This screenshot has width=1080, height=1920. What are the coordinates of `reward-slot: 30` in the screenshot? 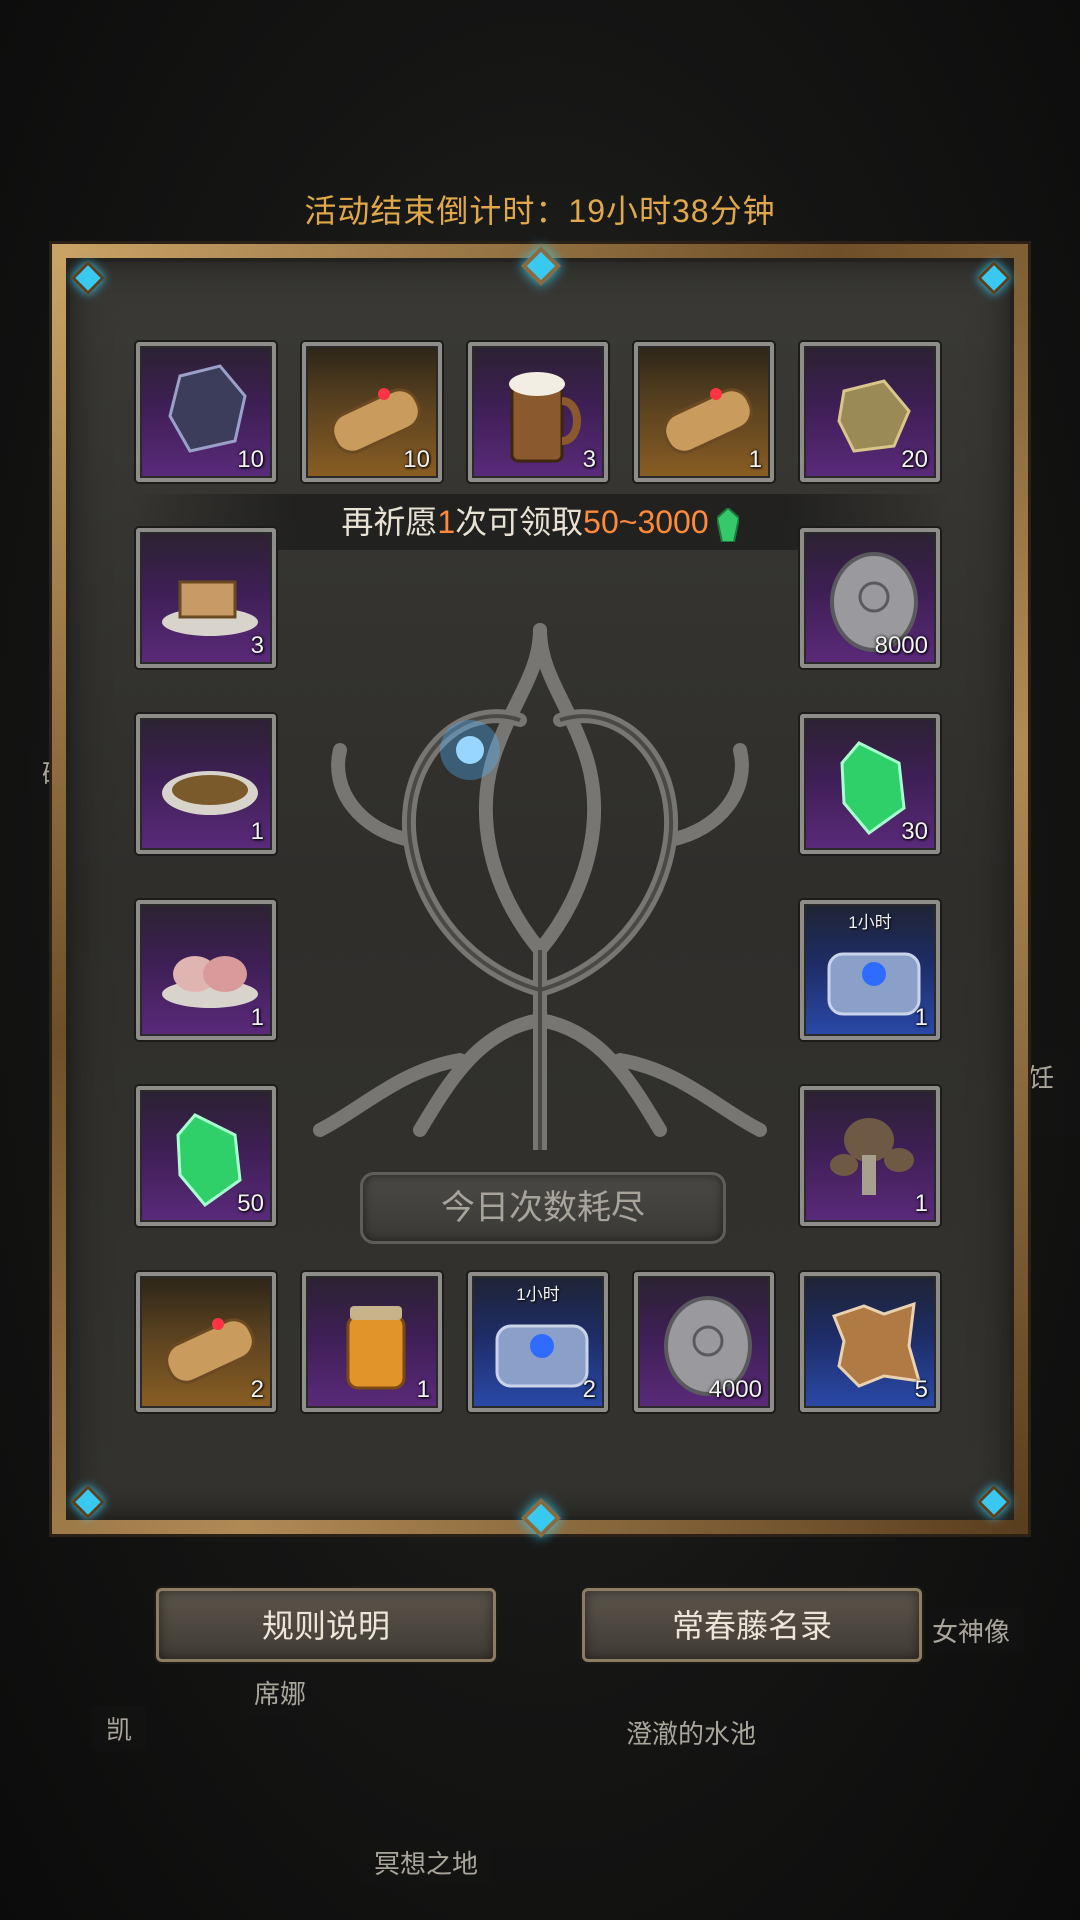 It's located at (870, 784).